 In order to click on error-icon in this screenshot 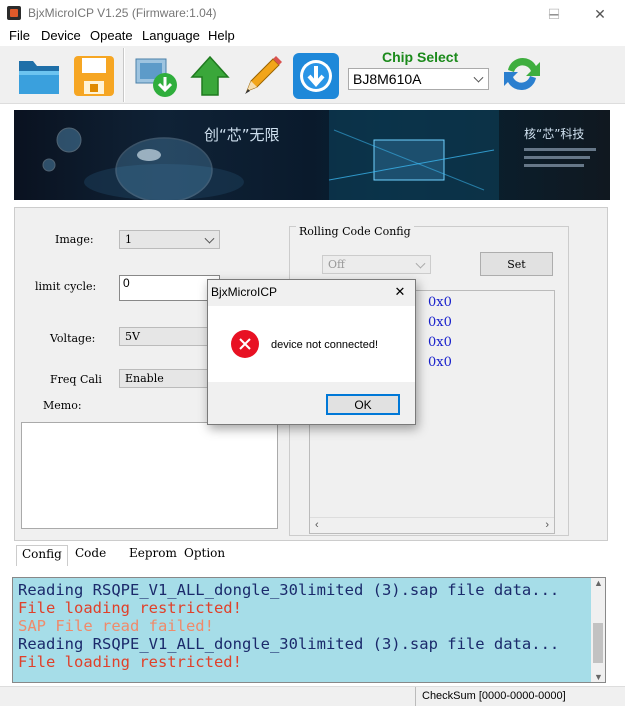, I will do `click(245, 344)`.